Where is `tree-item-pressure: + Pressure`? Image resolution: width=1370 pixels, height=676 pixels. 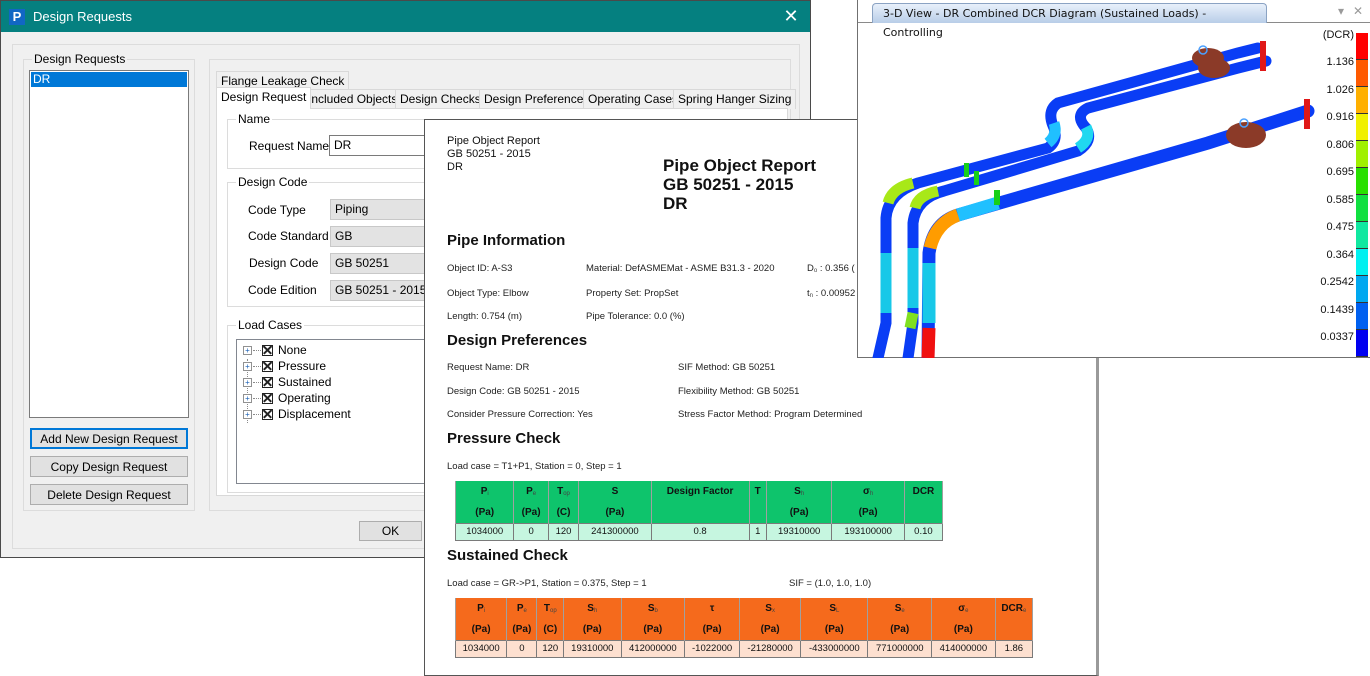 tree-item-pressure: + Pressure is located at coordinates (284, 366).